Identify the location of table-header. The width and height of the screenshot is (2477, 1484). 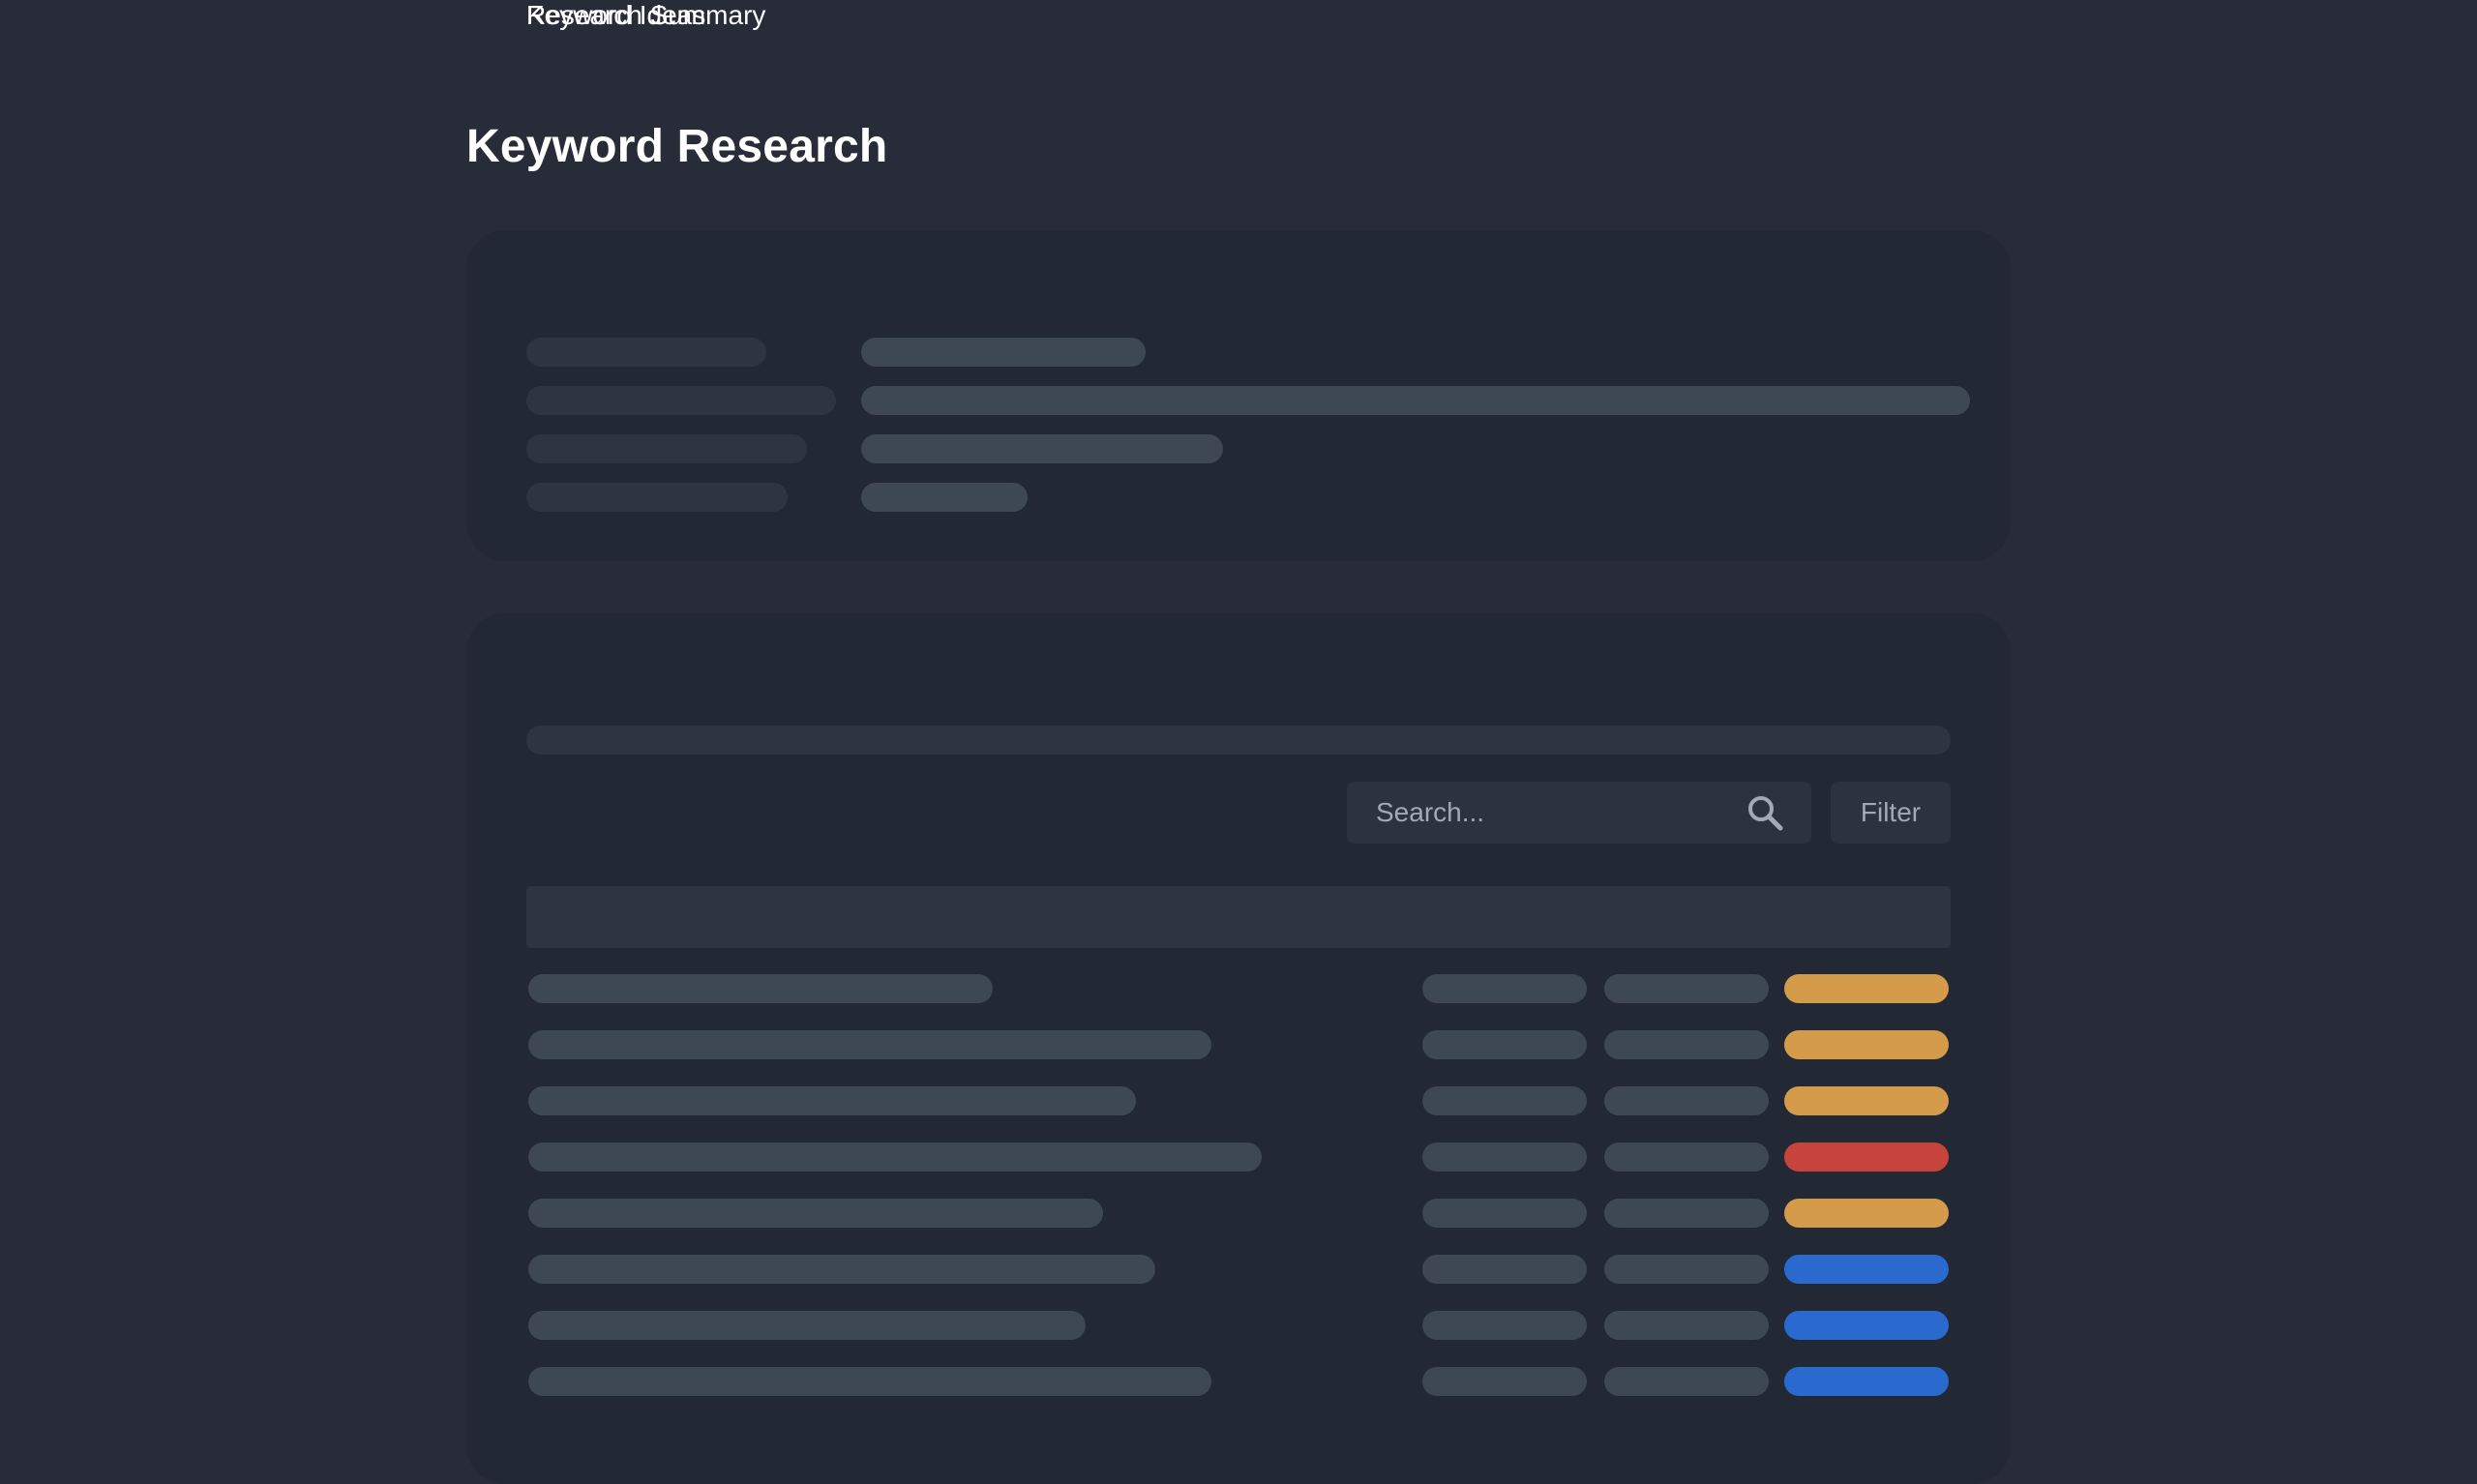
(1238, 917).